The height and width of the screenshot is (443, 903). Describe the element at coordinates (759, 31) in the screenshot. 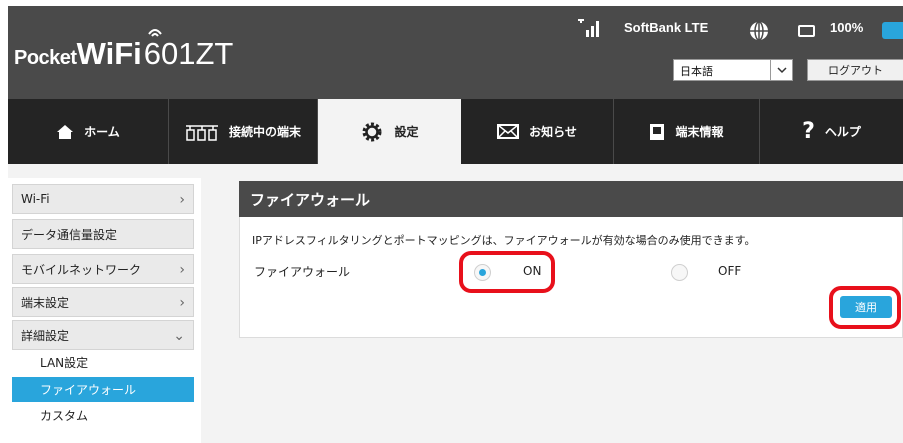

I see `globe-icon` at that location.